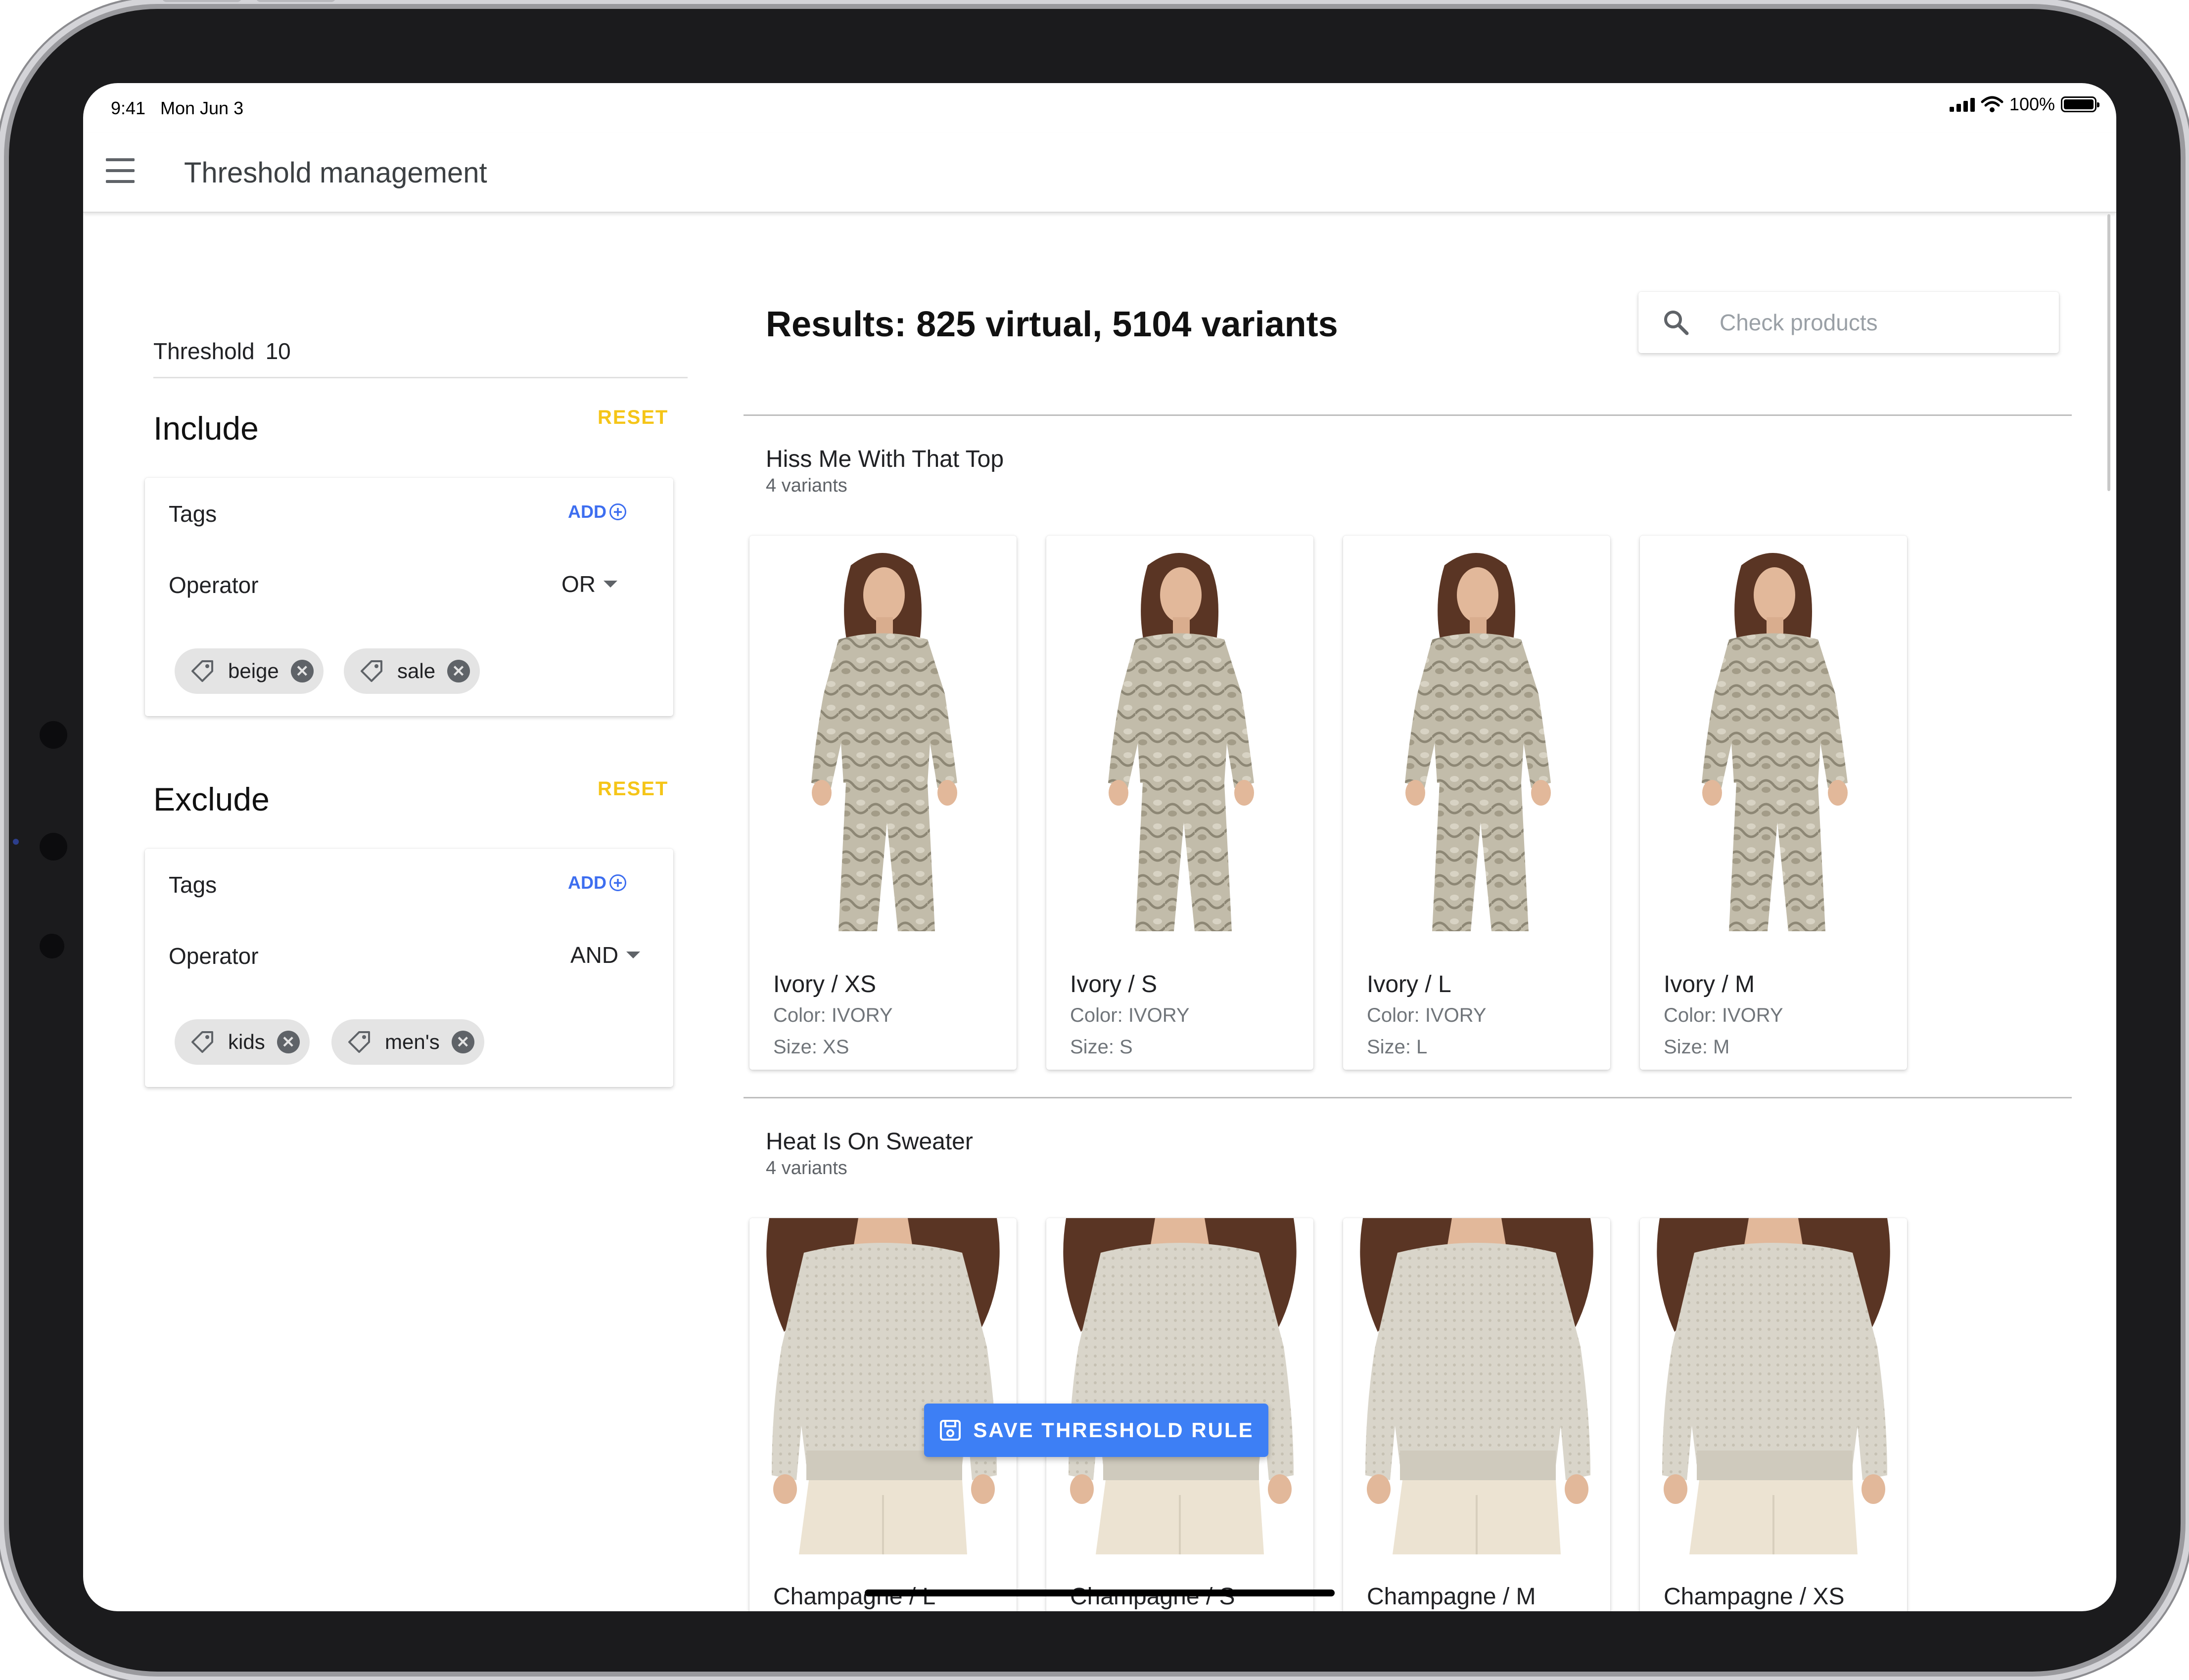  I want to click on search-box, so click(1848, 323).